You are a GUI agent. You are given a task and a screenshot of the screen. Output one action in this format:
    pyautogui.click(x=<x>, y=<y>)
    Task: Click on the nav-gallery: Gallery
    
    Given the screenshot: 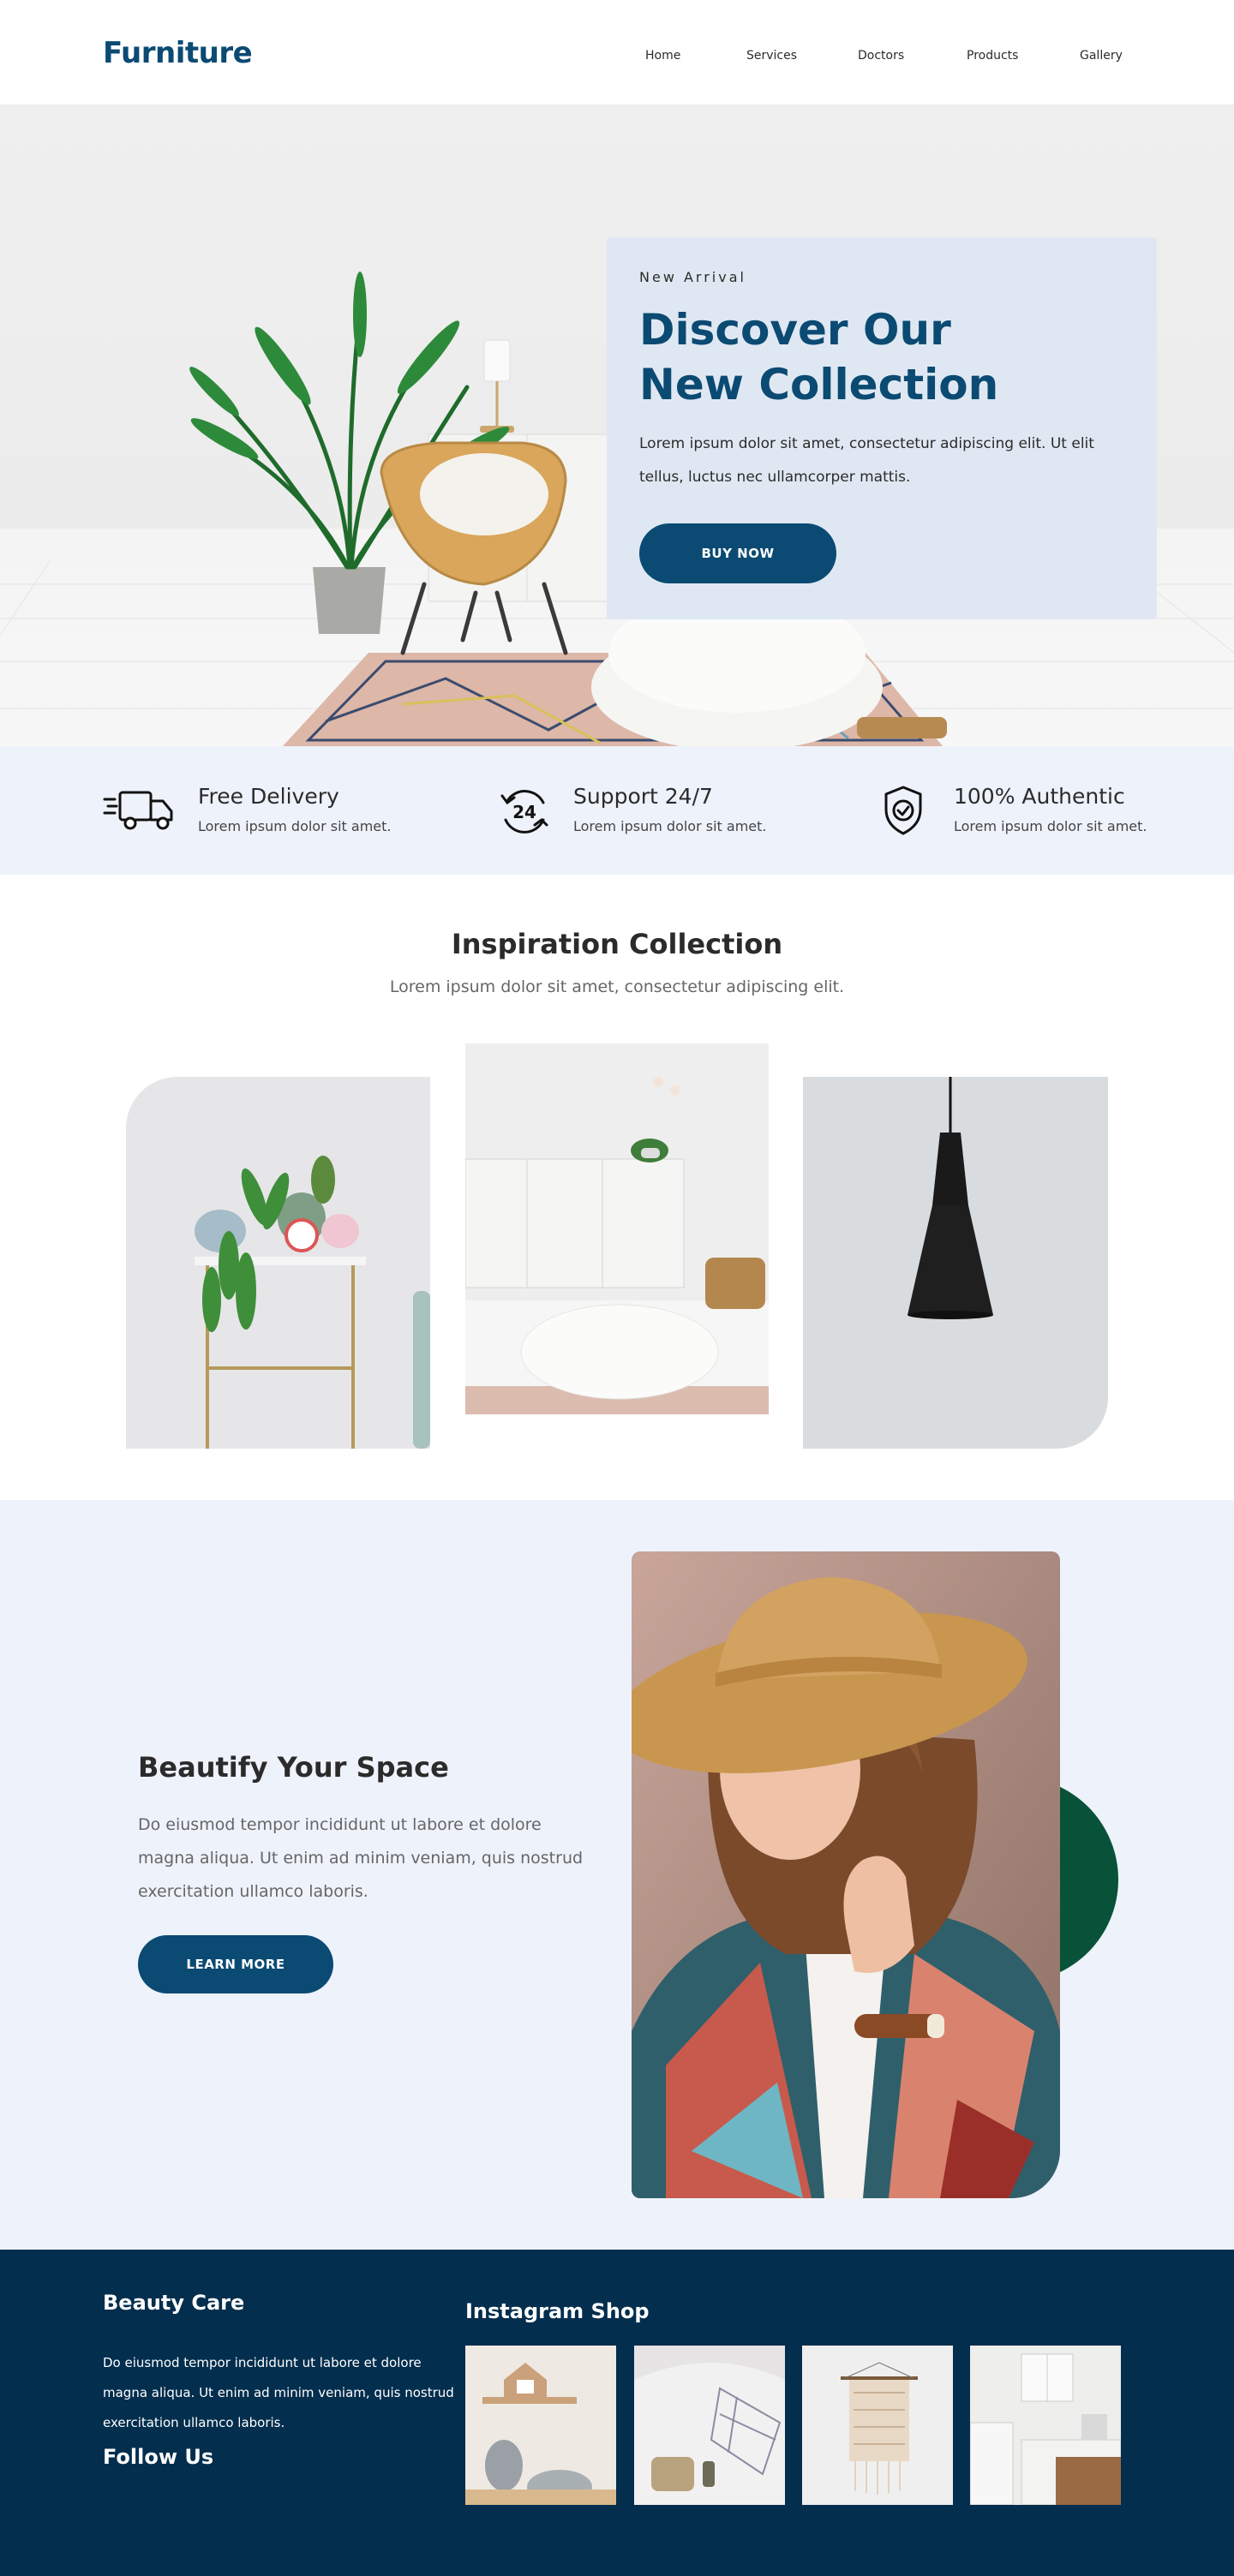 What is the action you would take?
    pyautogui.click(x=1101, y=56)
    